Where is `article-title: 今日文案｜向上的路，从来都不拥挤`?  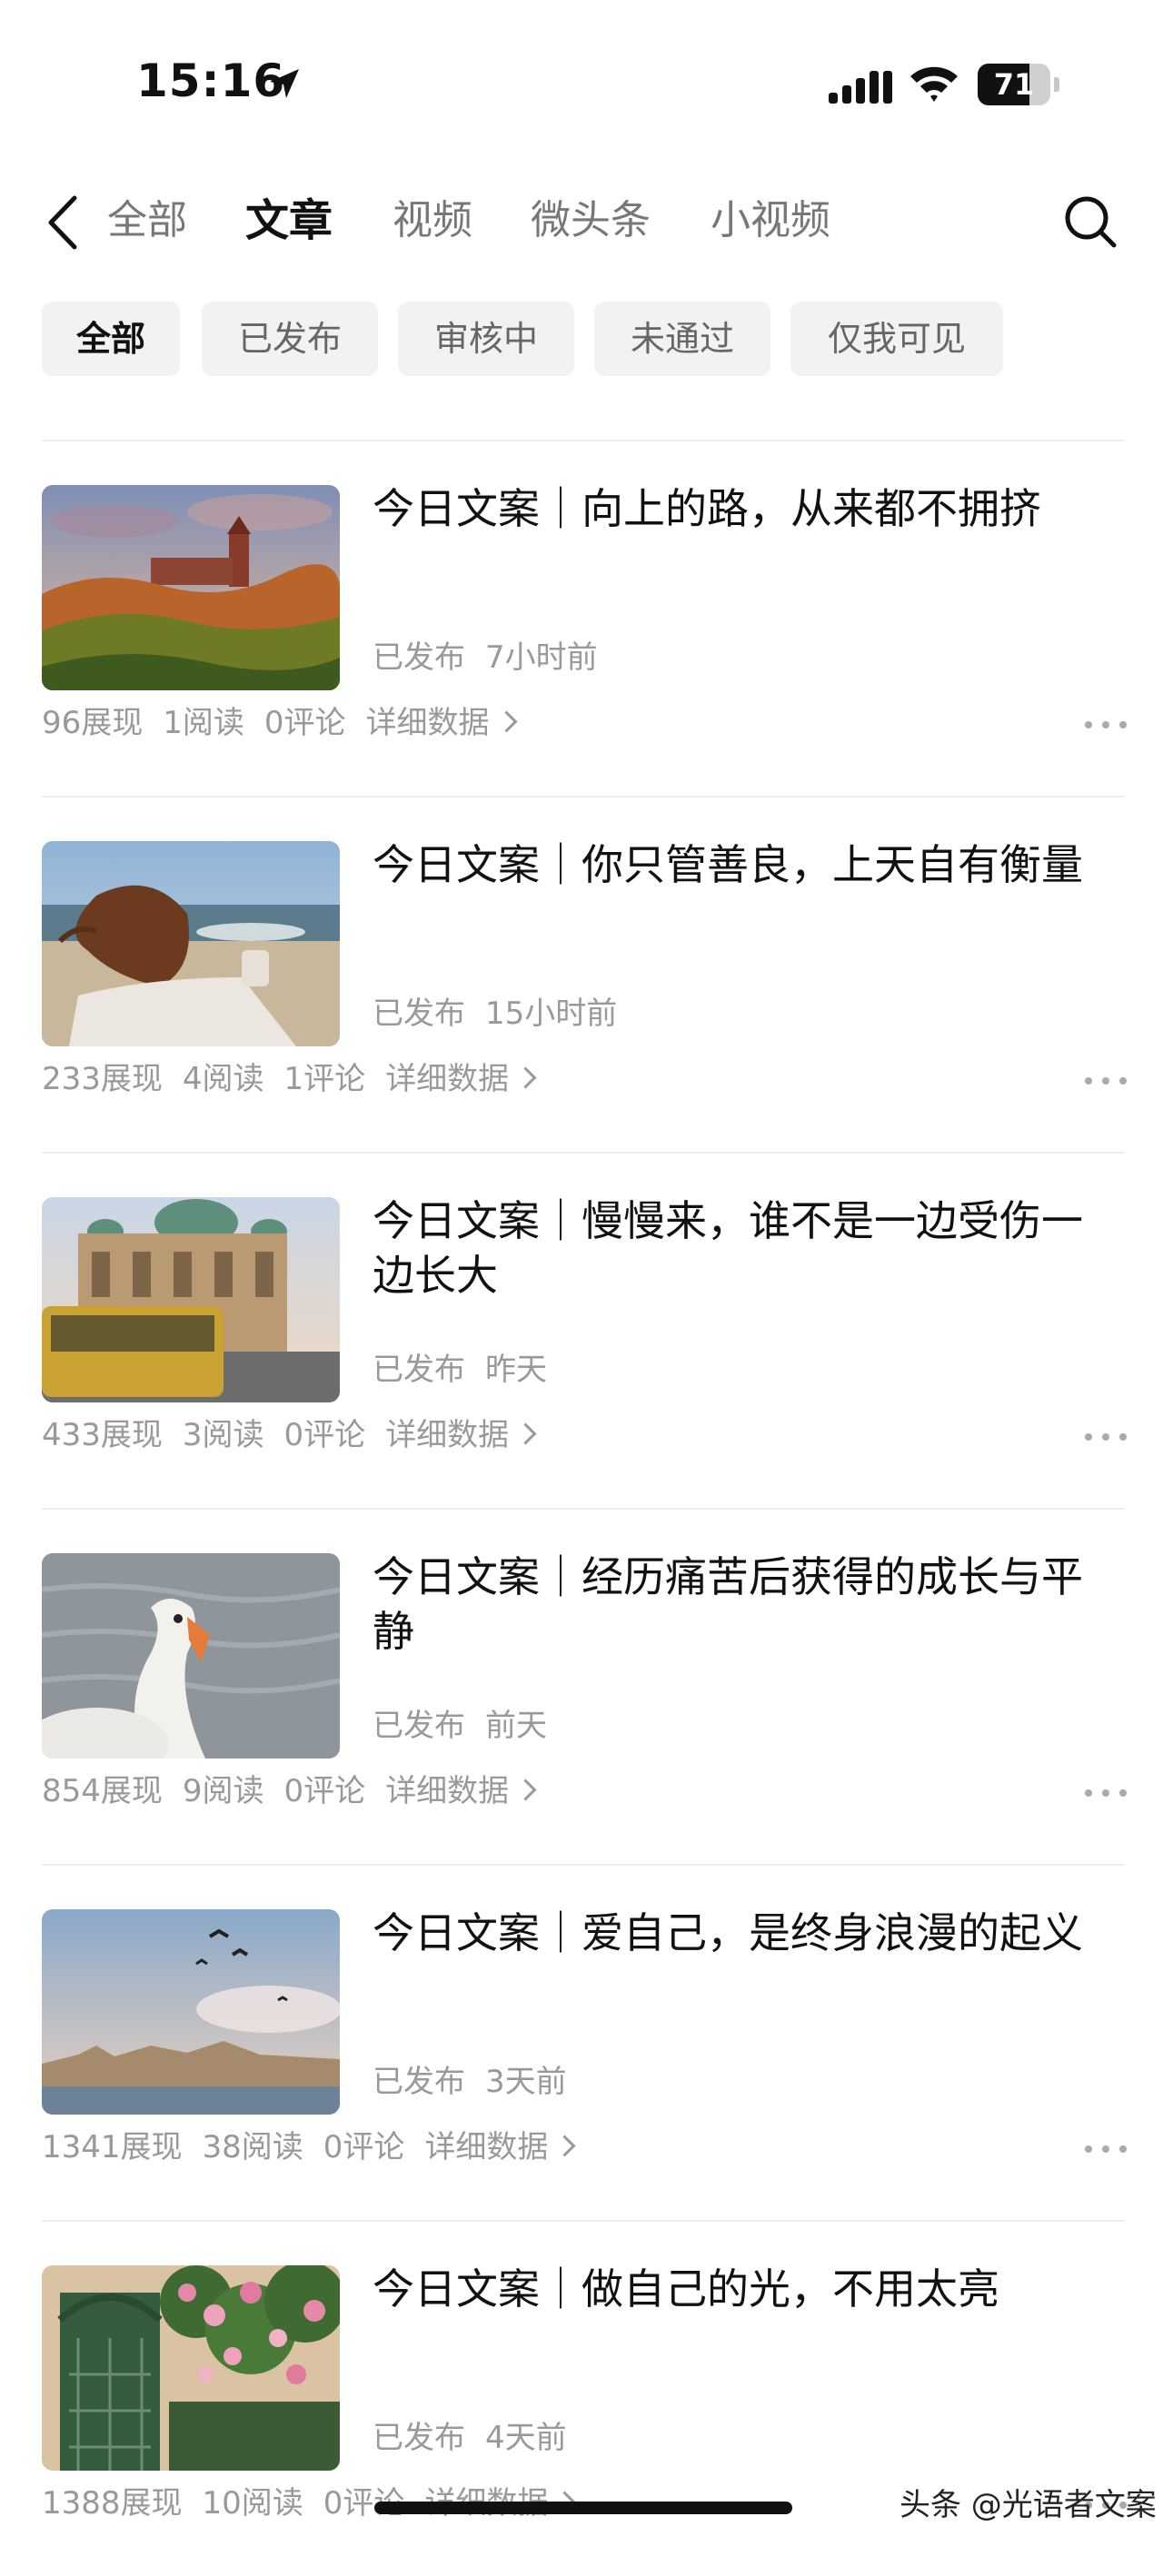 article-title: 今日文案｜向上的路，从来都不拥挤 is located at coordinates (736, 508).